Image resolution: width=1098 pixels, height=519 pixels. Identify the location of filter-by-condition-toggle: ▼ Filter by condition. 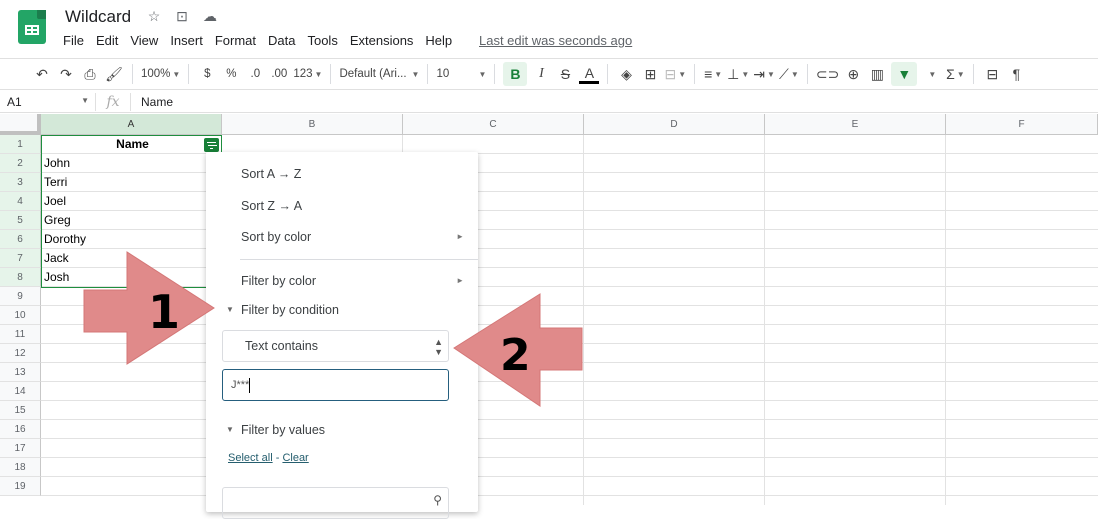
(342, 310).